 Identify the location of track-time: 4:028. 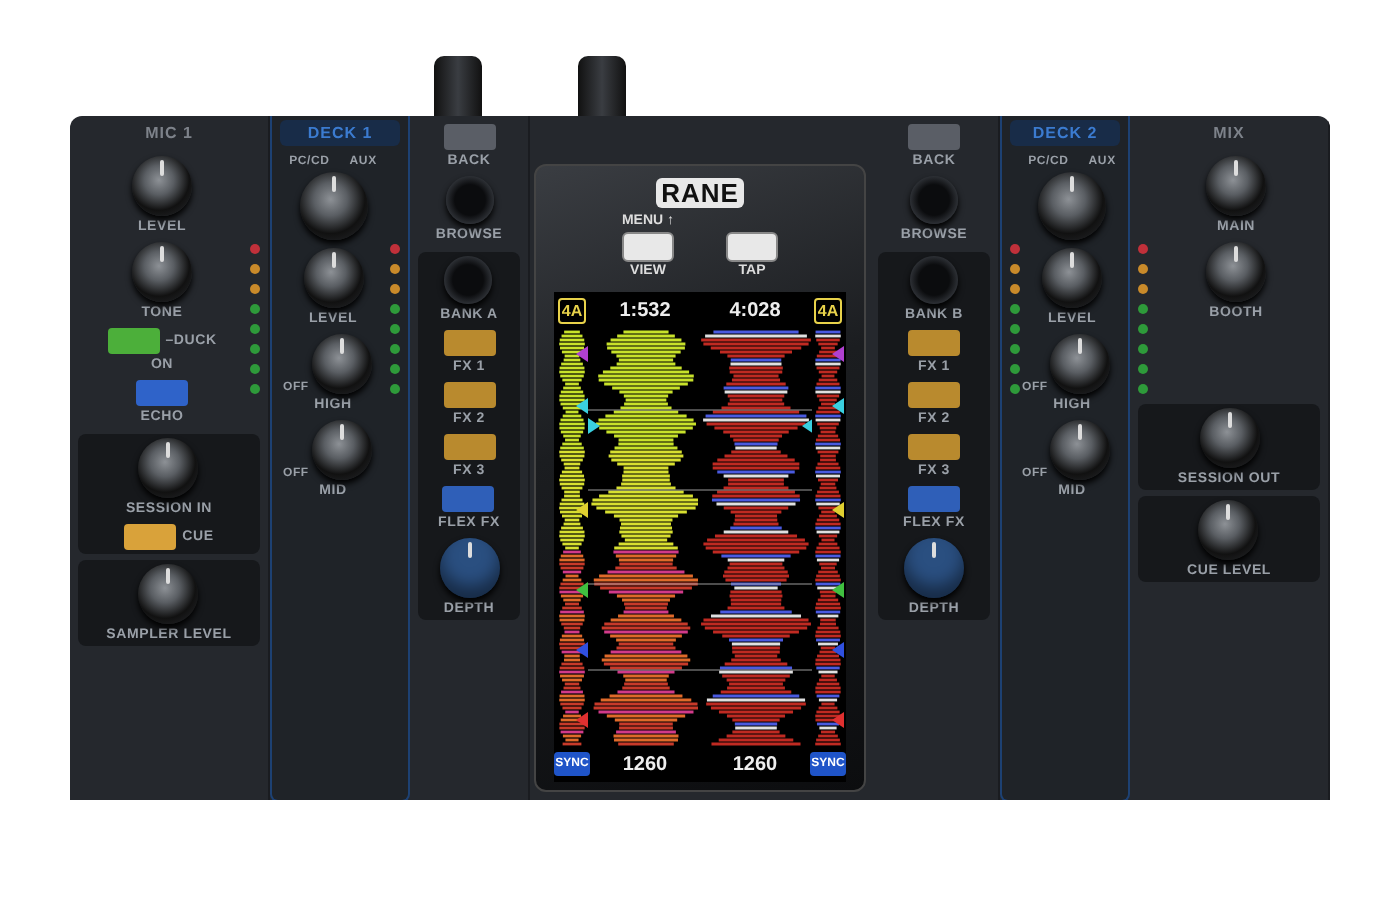
(755, 311).